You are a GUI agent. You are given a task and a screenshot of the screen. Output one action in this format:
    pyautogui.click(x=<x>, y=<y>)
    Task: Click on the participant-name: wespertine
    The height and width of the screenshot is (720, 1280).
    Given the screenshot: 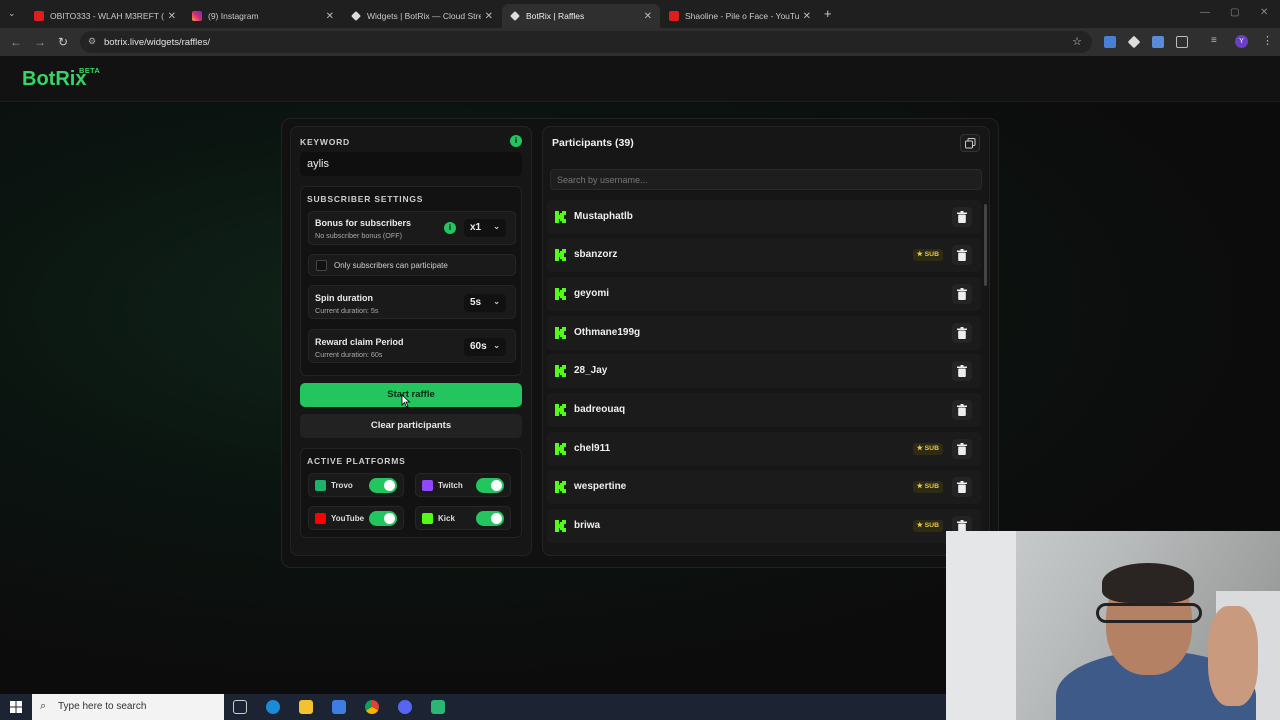 What is the action you would take?
    pyautogui.click(x=600, y=486)
    